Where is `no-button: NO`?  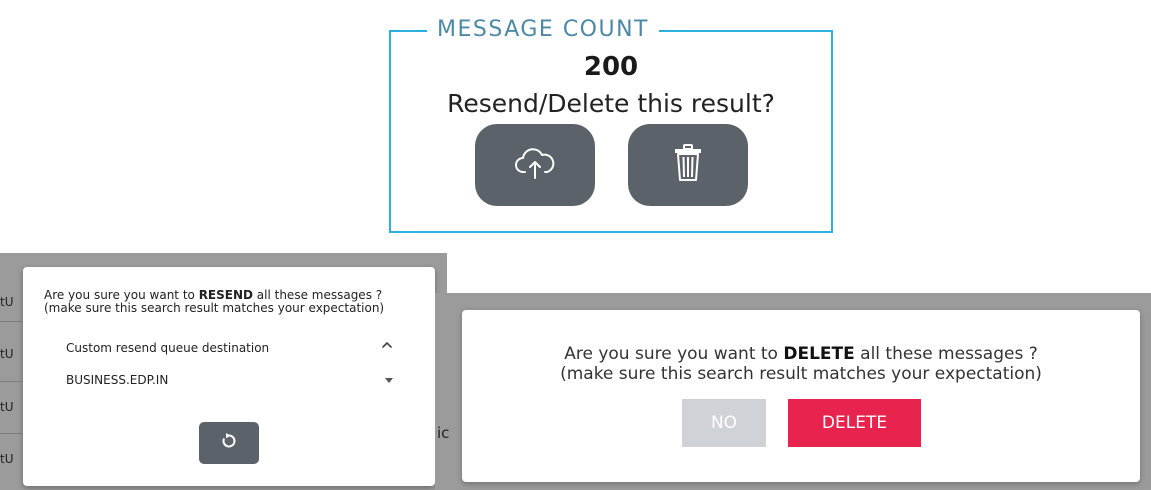 no-button: NO is located at coordinates (724, 423).